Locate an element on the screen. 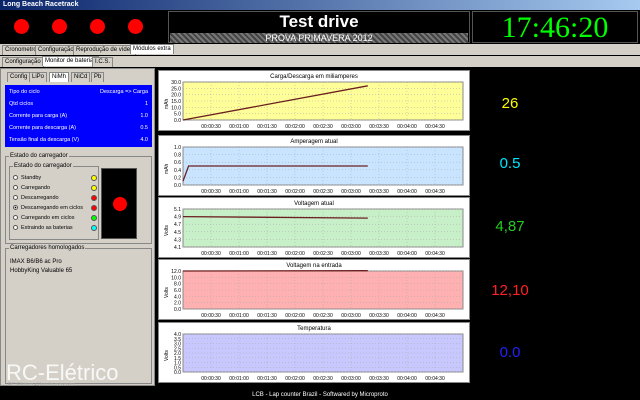 The width and height of the screenshot is (640, 400). radio-descarregando: Descarregando is located at coordinates (36, 198).